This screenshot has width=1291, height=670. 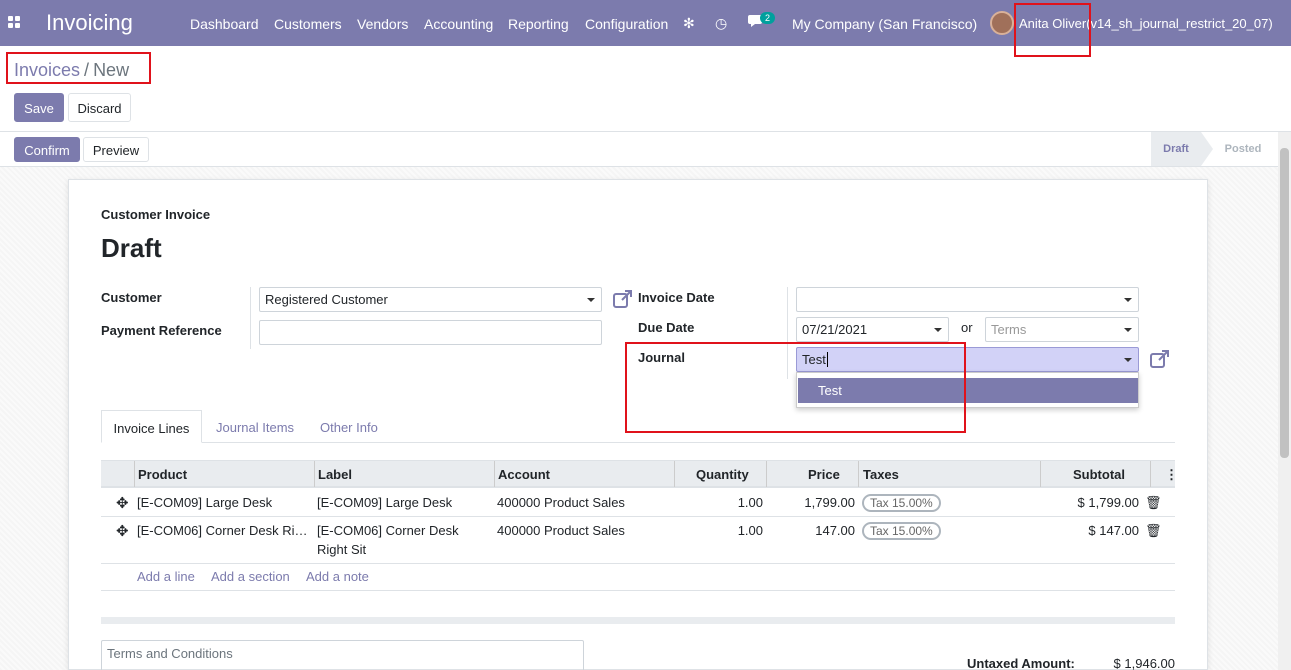 I want to click on app-title: Invoicing, so click(x=89, y=23).